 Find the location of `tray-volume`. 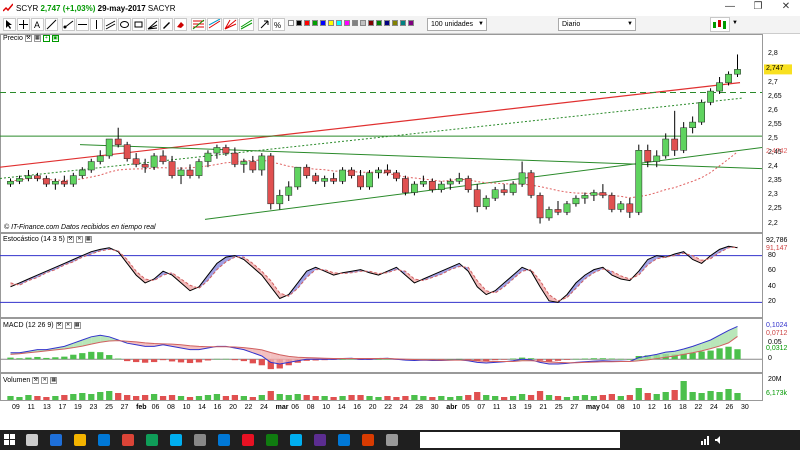

tray-volume is located at coordinates (719, 440).